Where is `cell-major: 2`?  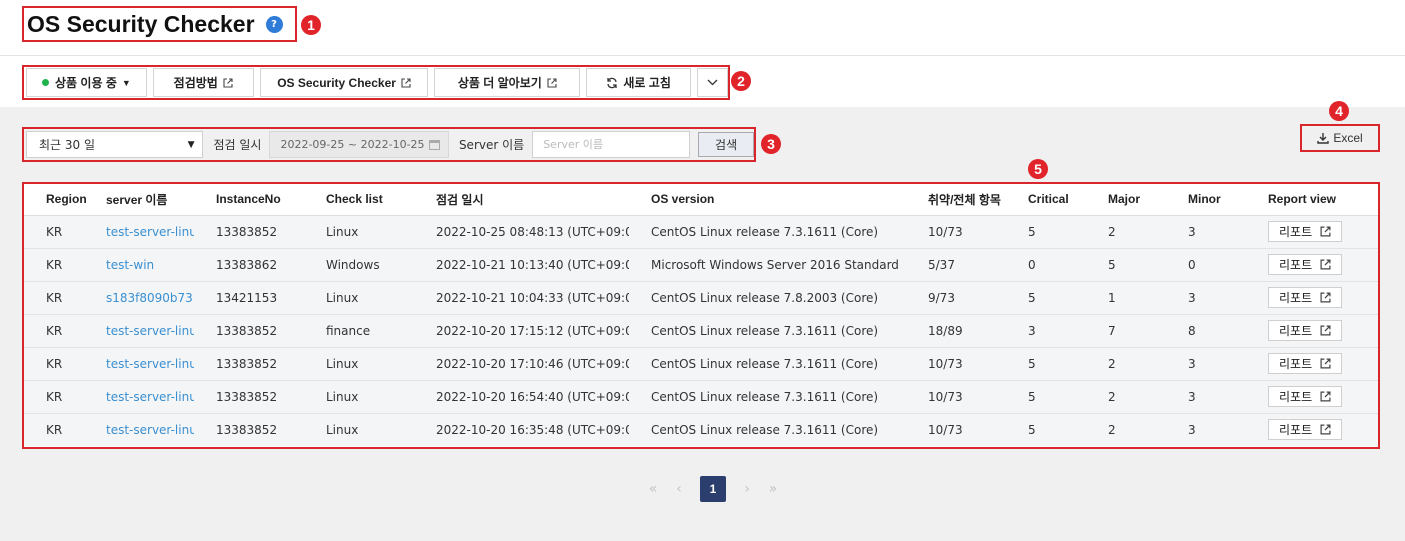
cell-major: 2 is located at coordinates (1126, 232).